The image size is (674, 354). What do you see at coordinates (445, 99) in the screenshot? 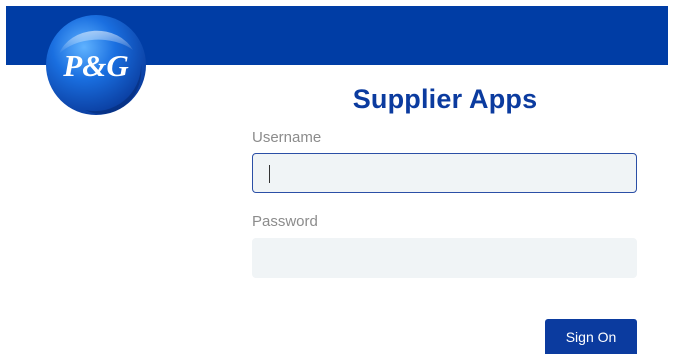
I see `page-title: Supplier Apps` at bounding box center [445, 99].